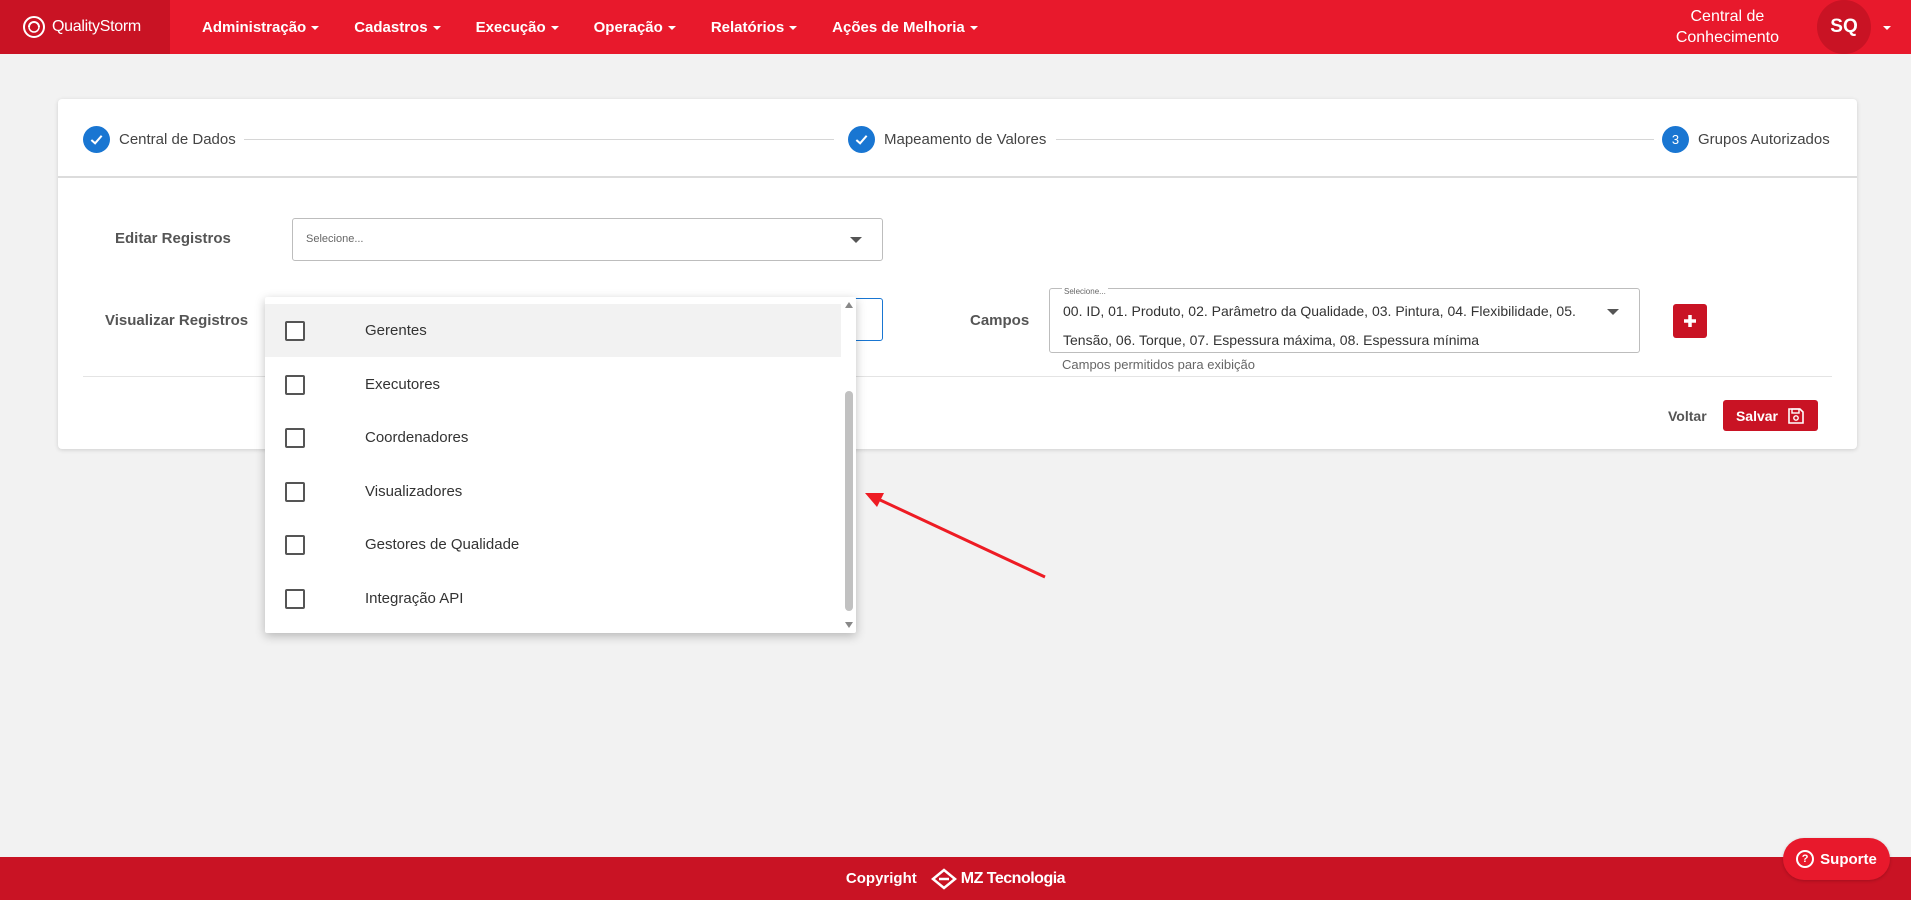  What do you see at coordinates (553, 384) in the screenshot?
I see `option-executores: Executores` at bounding box center [553, 384].